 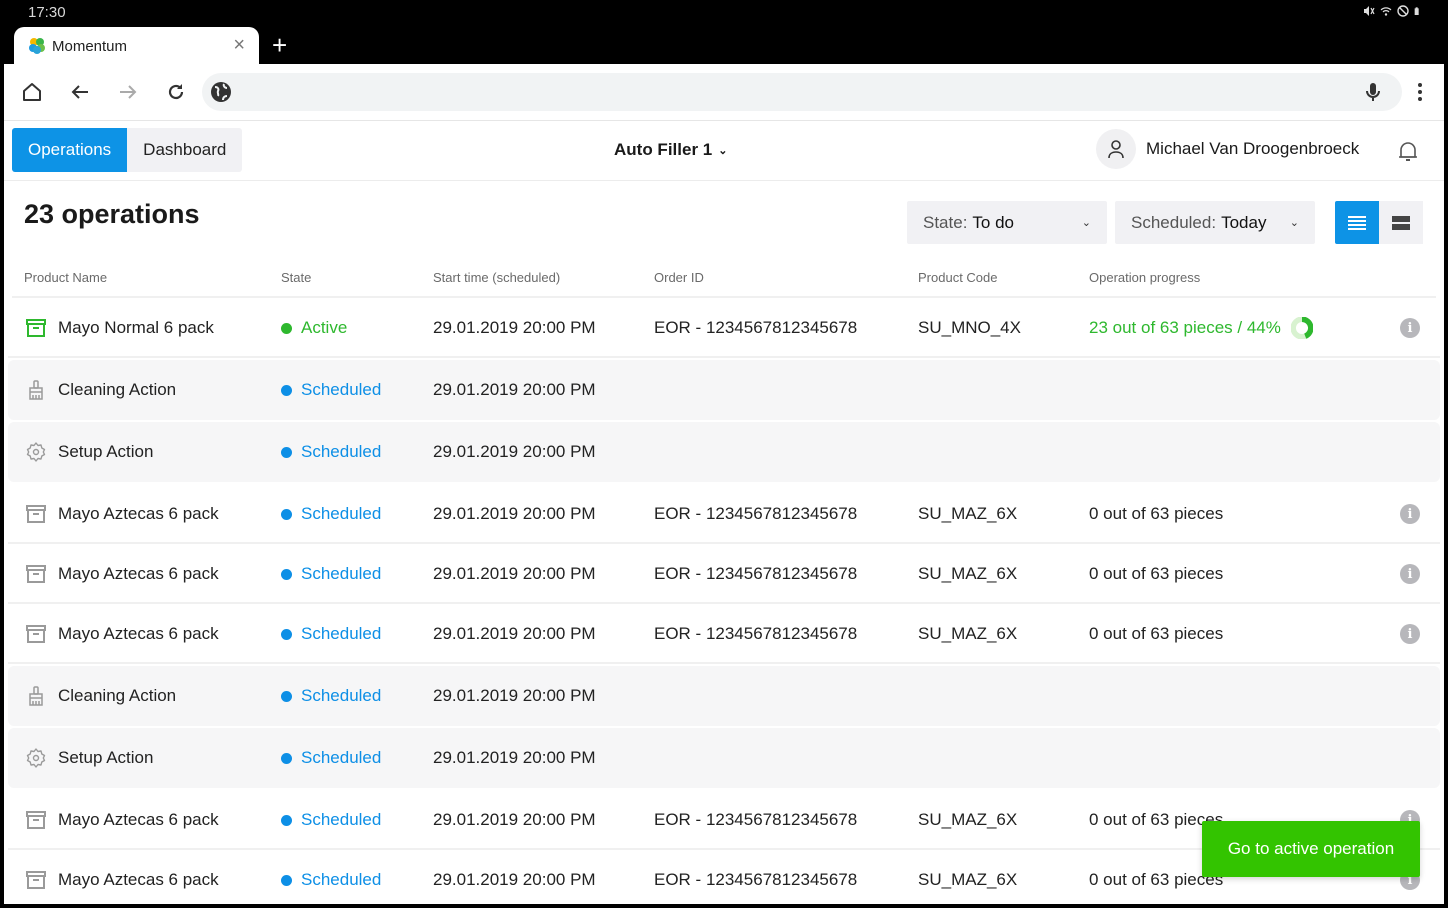 I want to click on setup-gear-icon, so click(x=36, y=452).